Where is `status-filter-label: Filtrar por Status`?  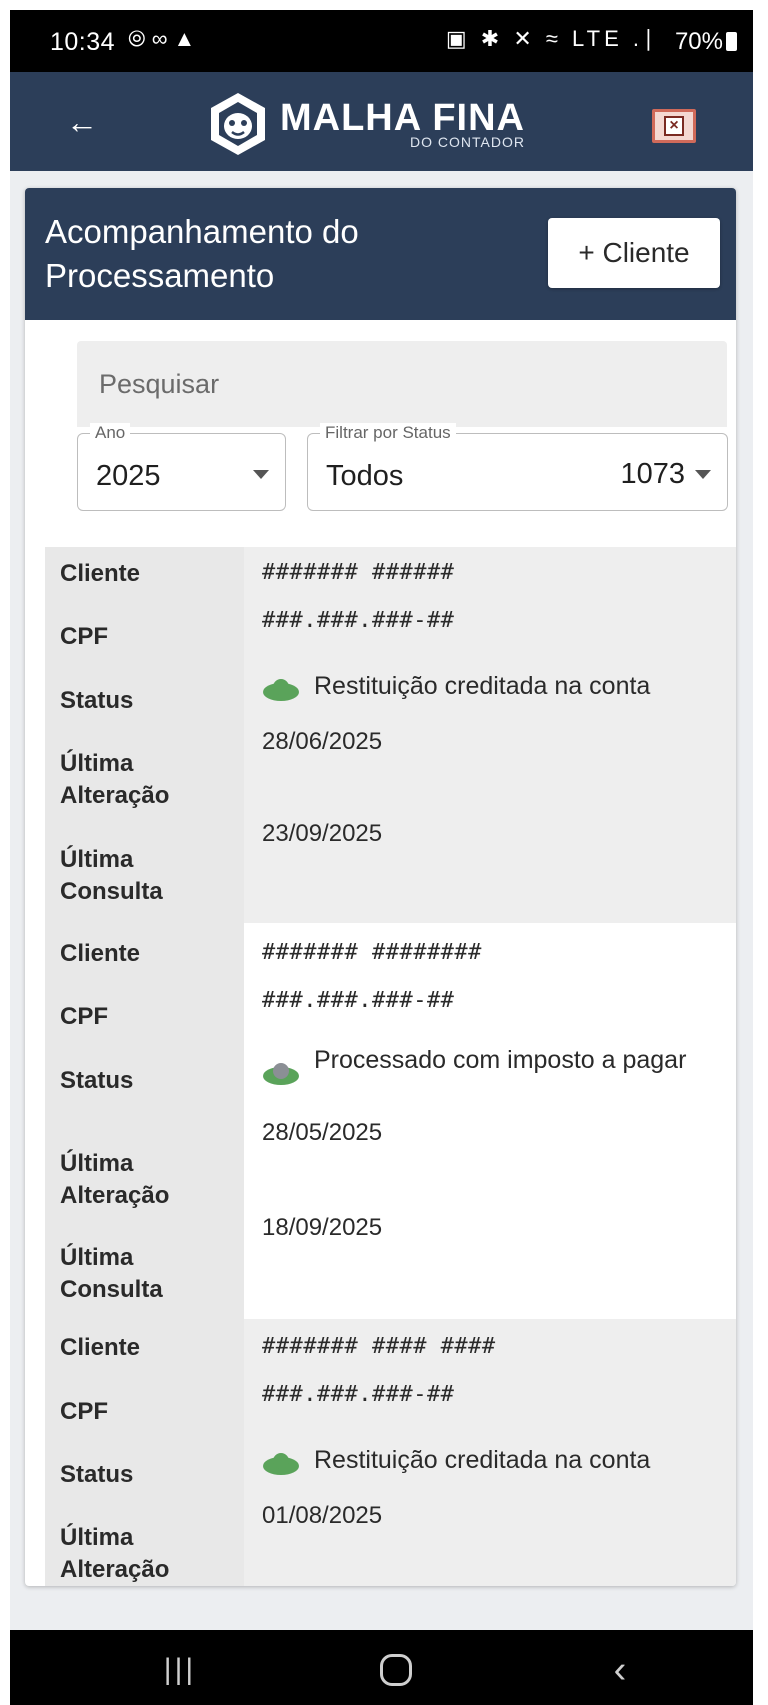 status-filter-label: Filtrar por Status is located at coordinates (388, 433).